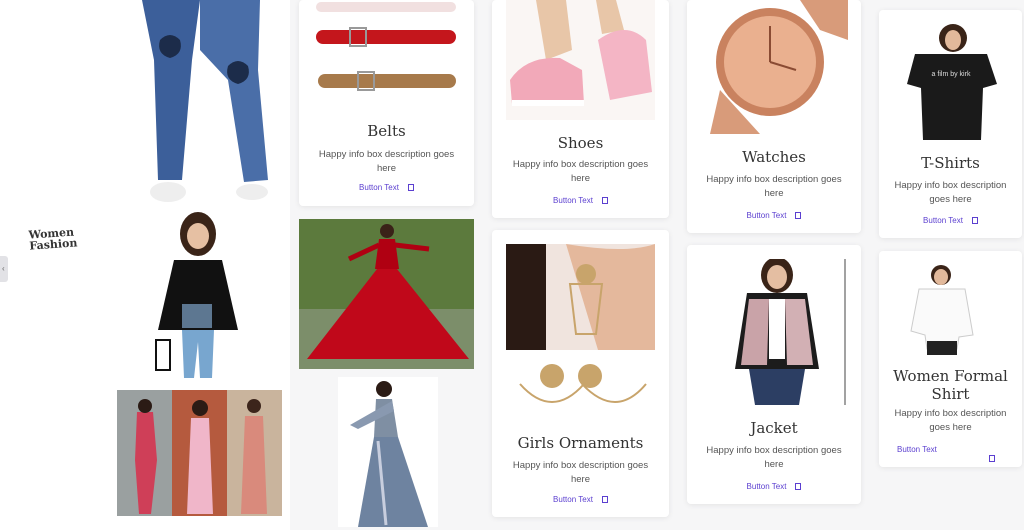 The width and height of the screenshot is (1024, 530). I want to click on card-title: Women Formal Shirt, so click(950, 385).